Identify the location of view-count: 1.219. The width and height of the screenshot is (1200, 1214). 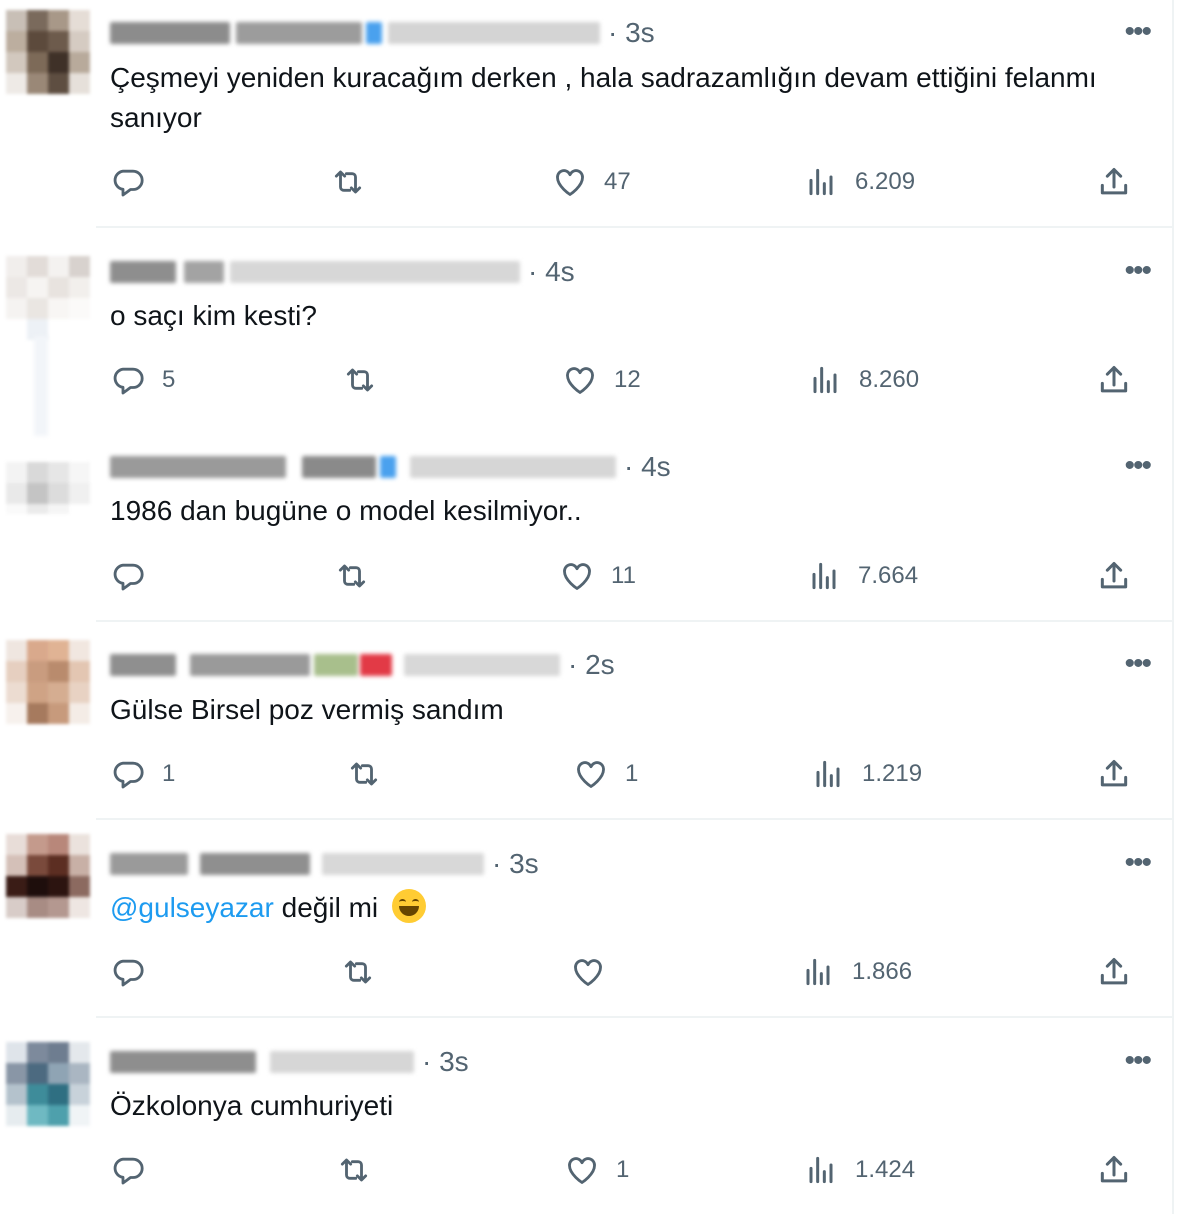
(892, 773).